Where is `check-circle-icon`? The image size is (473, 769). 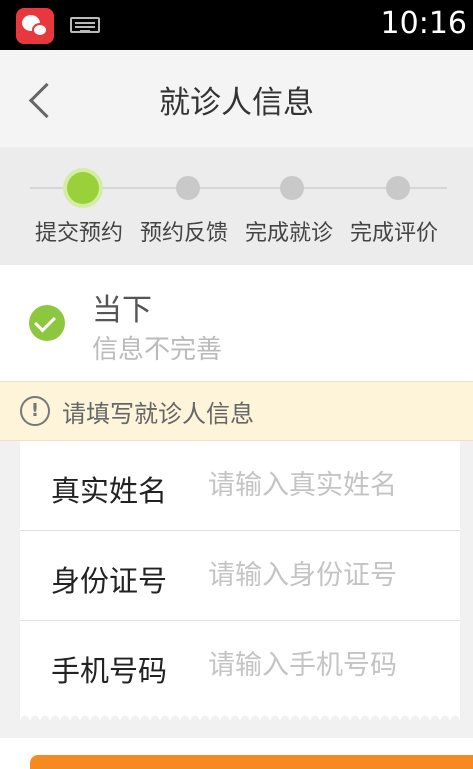 check-circle-icon is located at coordinates (47, 323).